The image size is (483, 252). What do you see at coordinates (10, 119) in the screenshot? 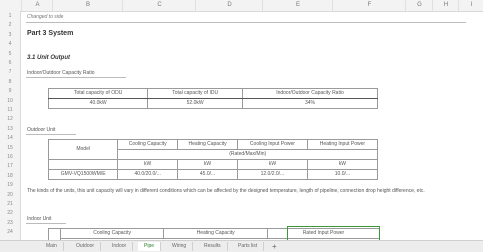
I see `row-header: 12` at bounding box center [10, 119].